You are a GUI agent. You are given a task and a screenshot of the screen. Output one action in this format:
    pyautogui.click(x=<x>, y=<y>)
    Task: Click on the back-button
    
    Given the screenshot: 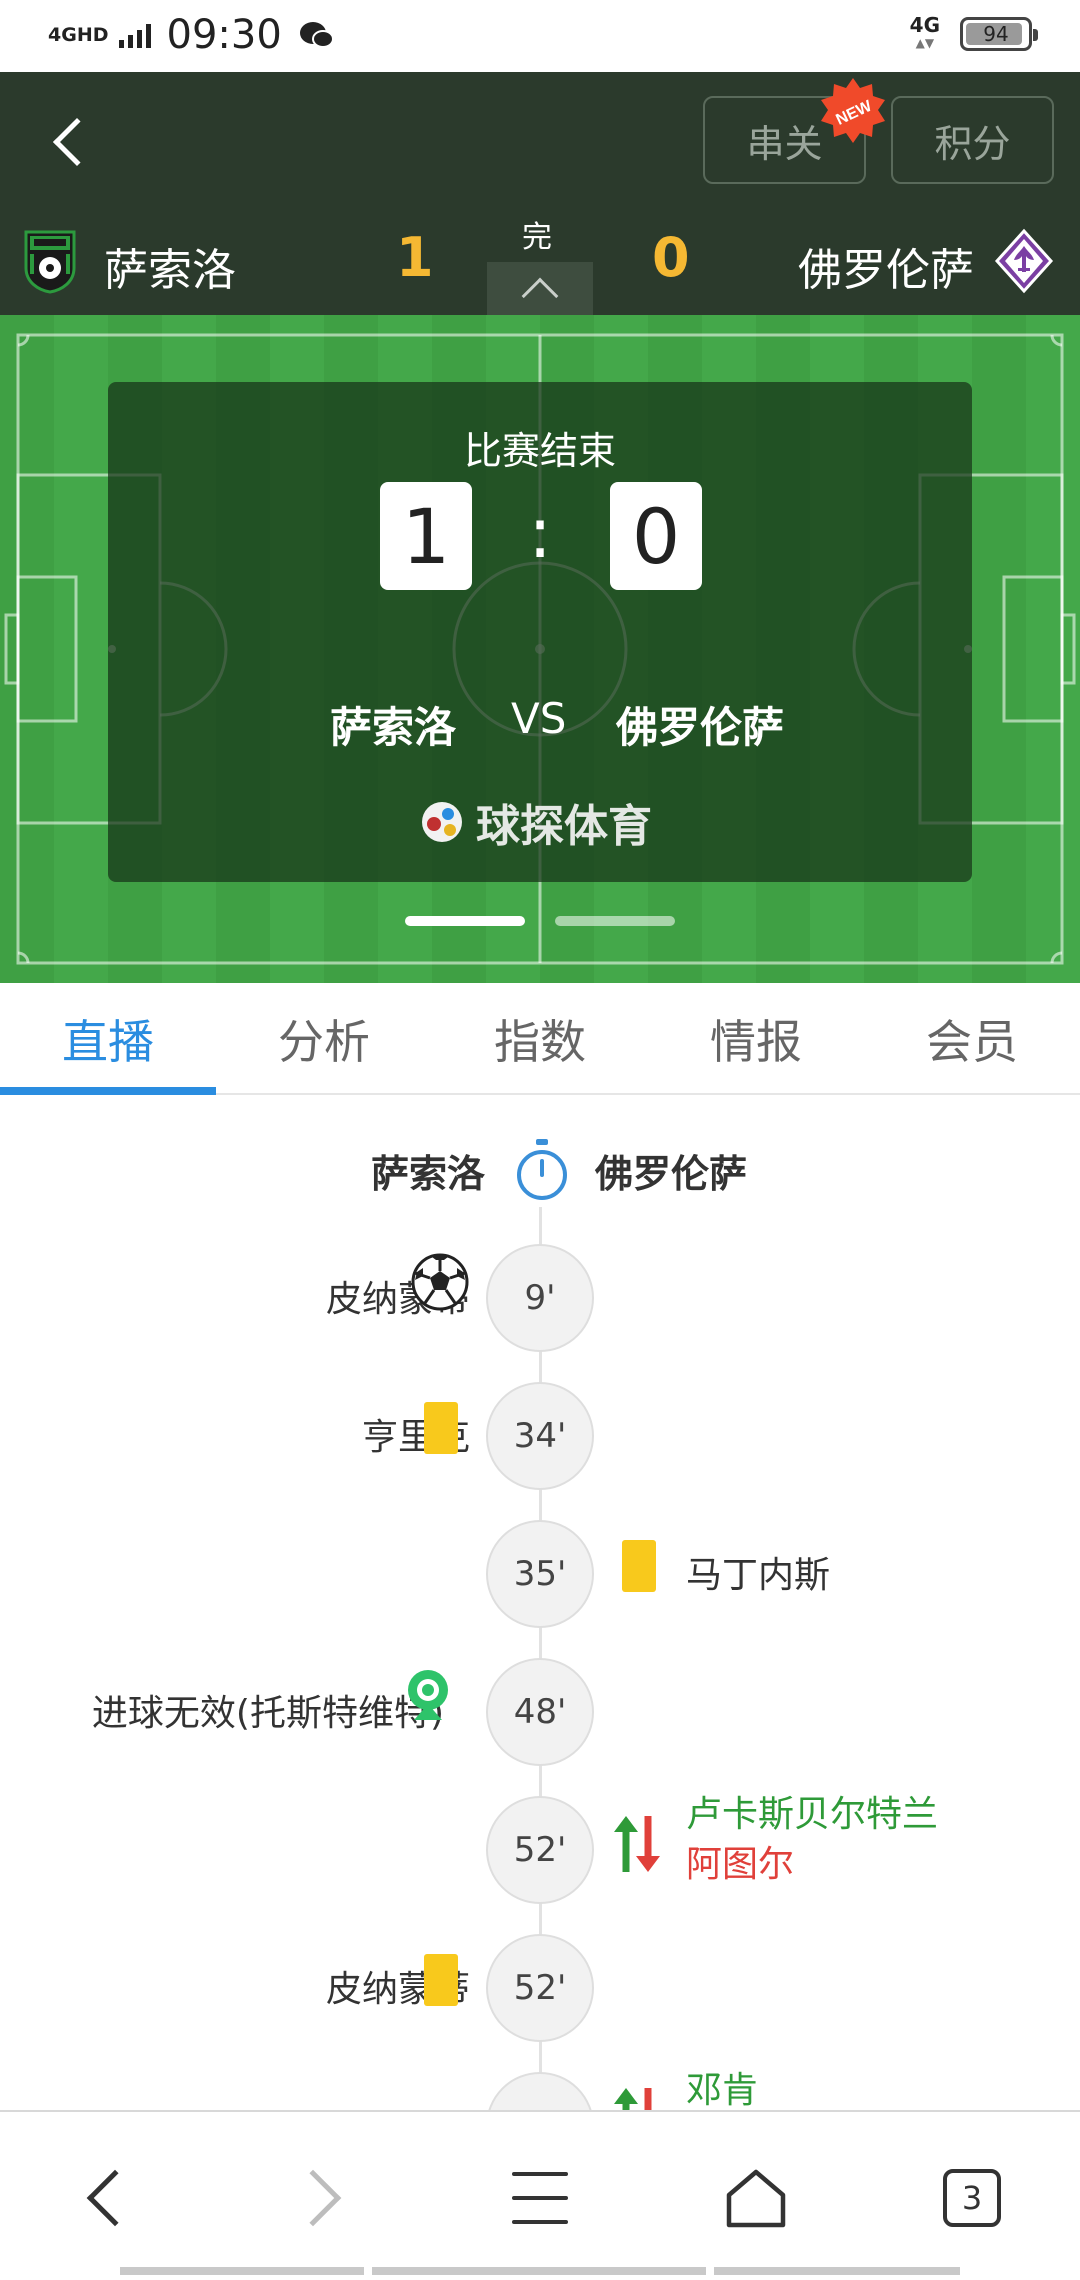 What is the action you would take?
    pyautogui.click(x=71, y=142)
    